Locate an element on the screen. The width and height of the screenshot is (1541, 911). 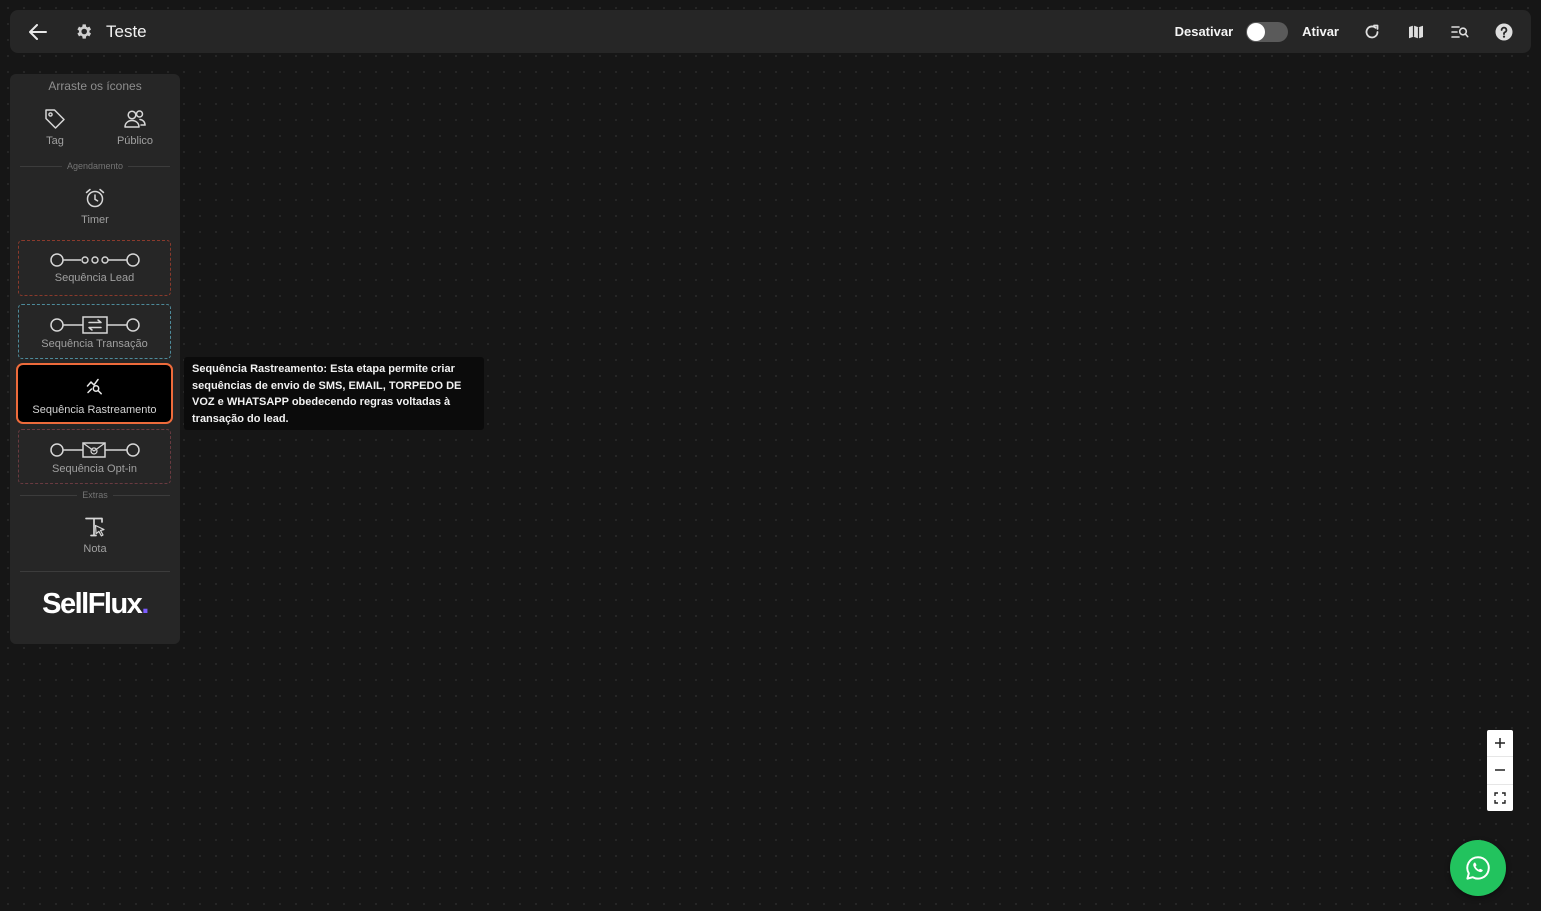
toggle-knob is located at coordinates (1256, 31).